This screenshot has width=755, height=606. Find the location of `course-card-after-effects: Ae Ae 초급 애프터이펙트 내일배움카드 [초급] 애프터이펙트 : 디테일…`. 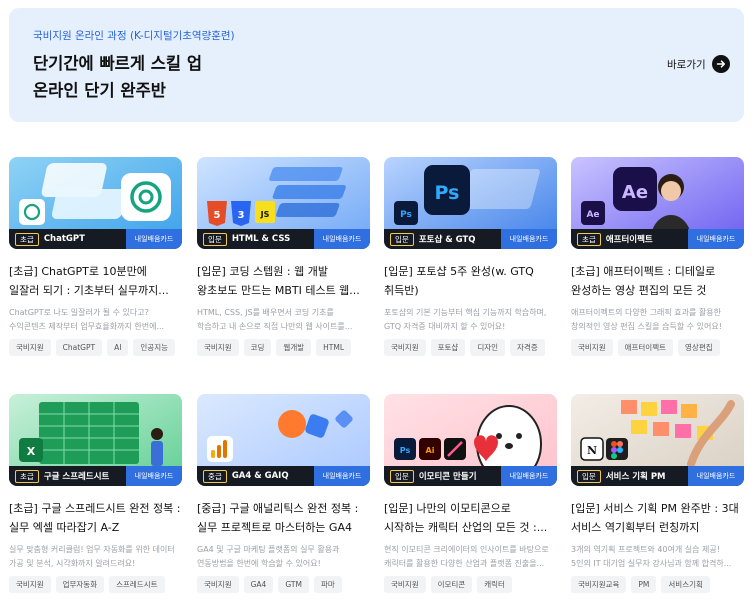

course-card-after-effects: Ae Ae 초급 애프터이펙트 내일배움카드 [초급] 애프터이펙트 : 디테일… is located at coordinates (657, 257).